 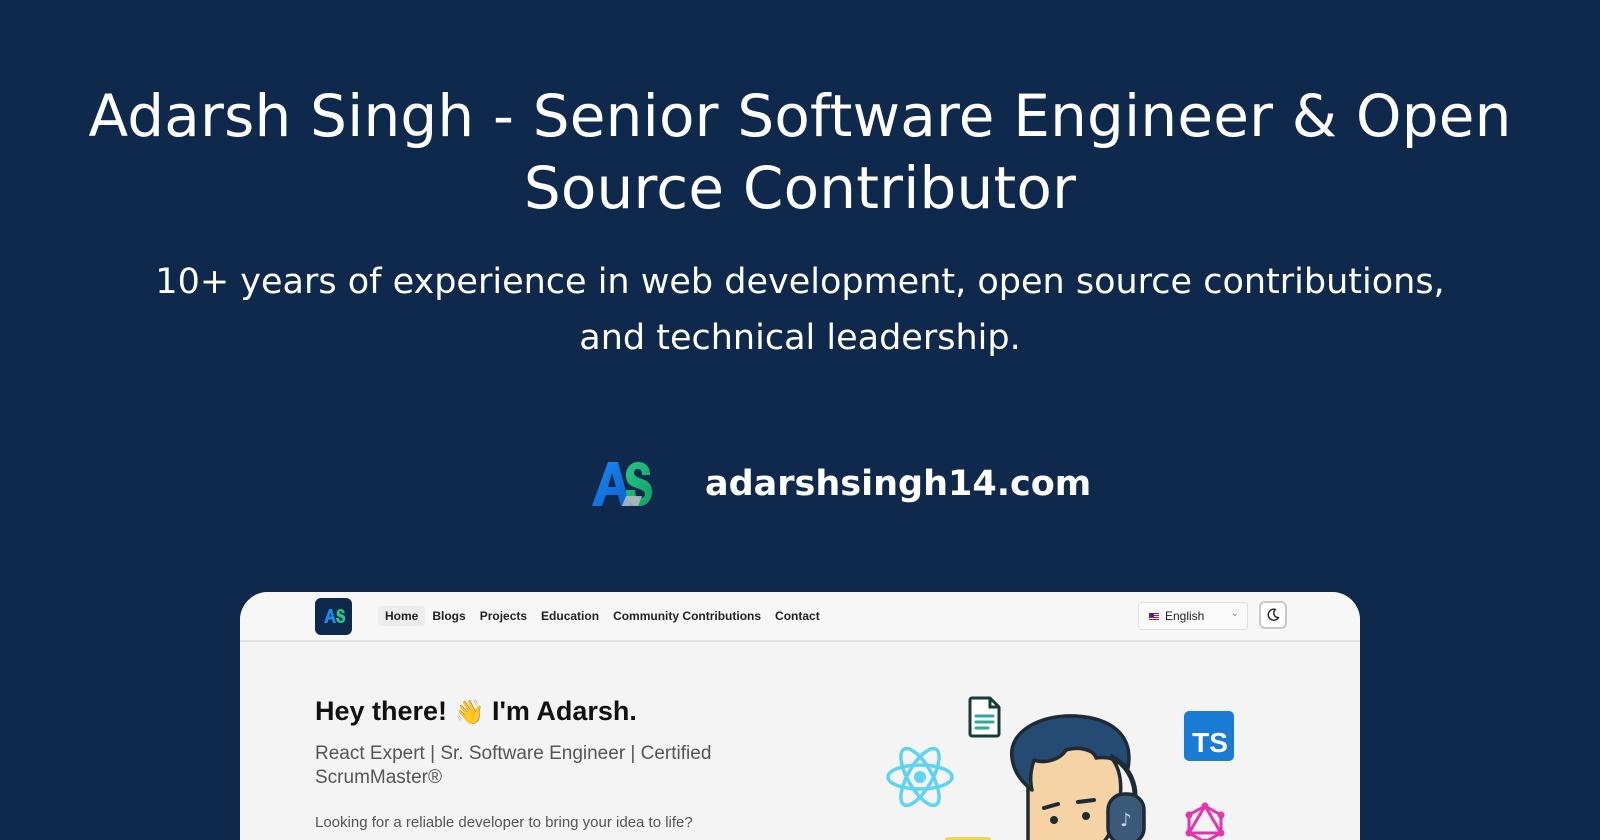 I want to click on chevron-down-icon: ⌄, so click(x=1234, y=613).